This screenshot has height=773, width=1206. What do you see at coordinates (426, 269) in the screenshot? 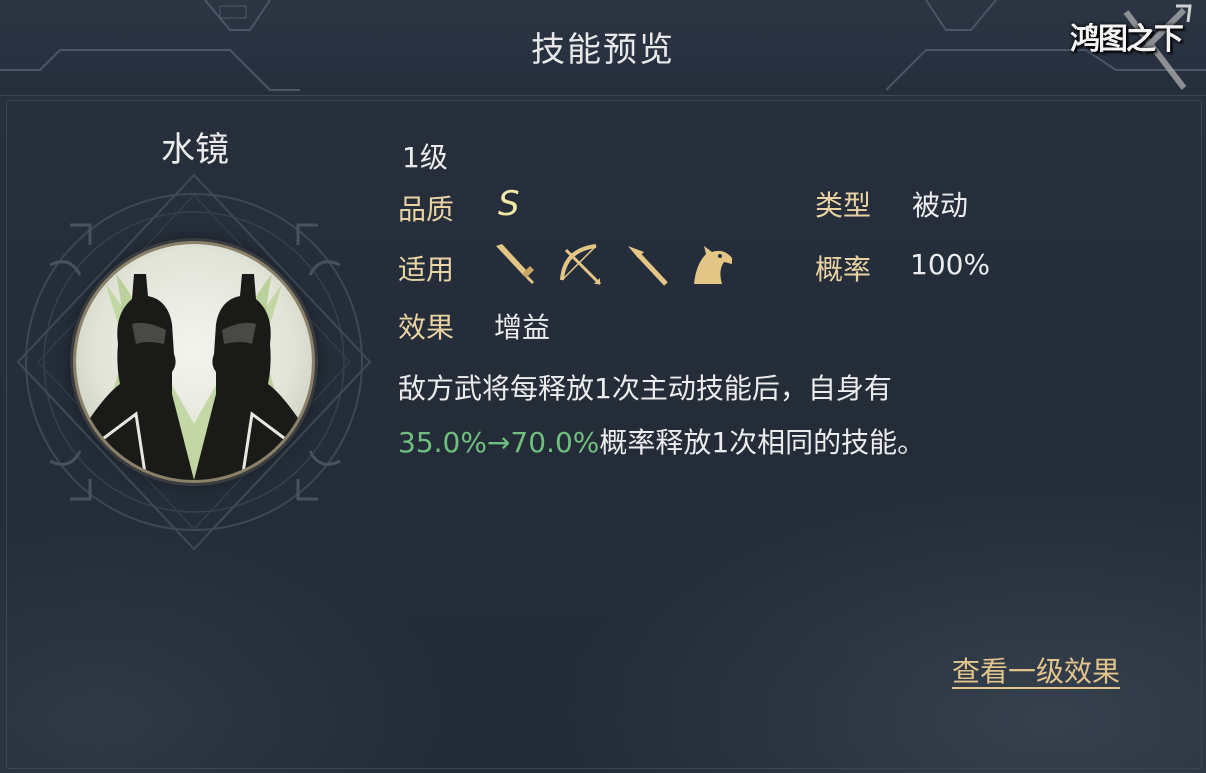
I see `apply-label: 适用` at bounding box center [426, 269].